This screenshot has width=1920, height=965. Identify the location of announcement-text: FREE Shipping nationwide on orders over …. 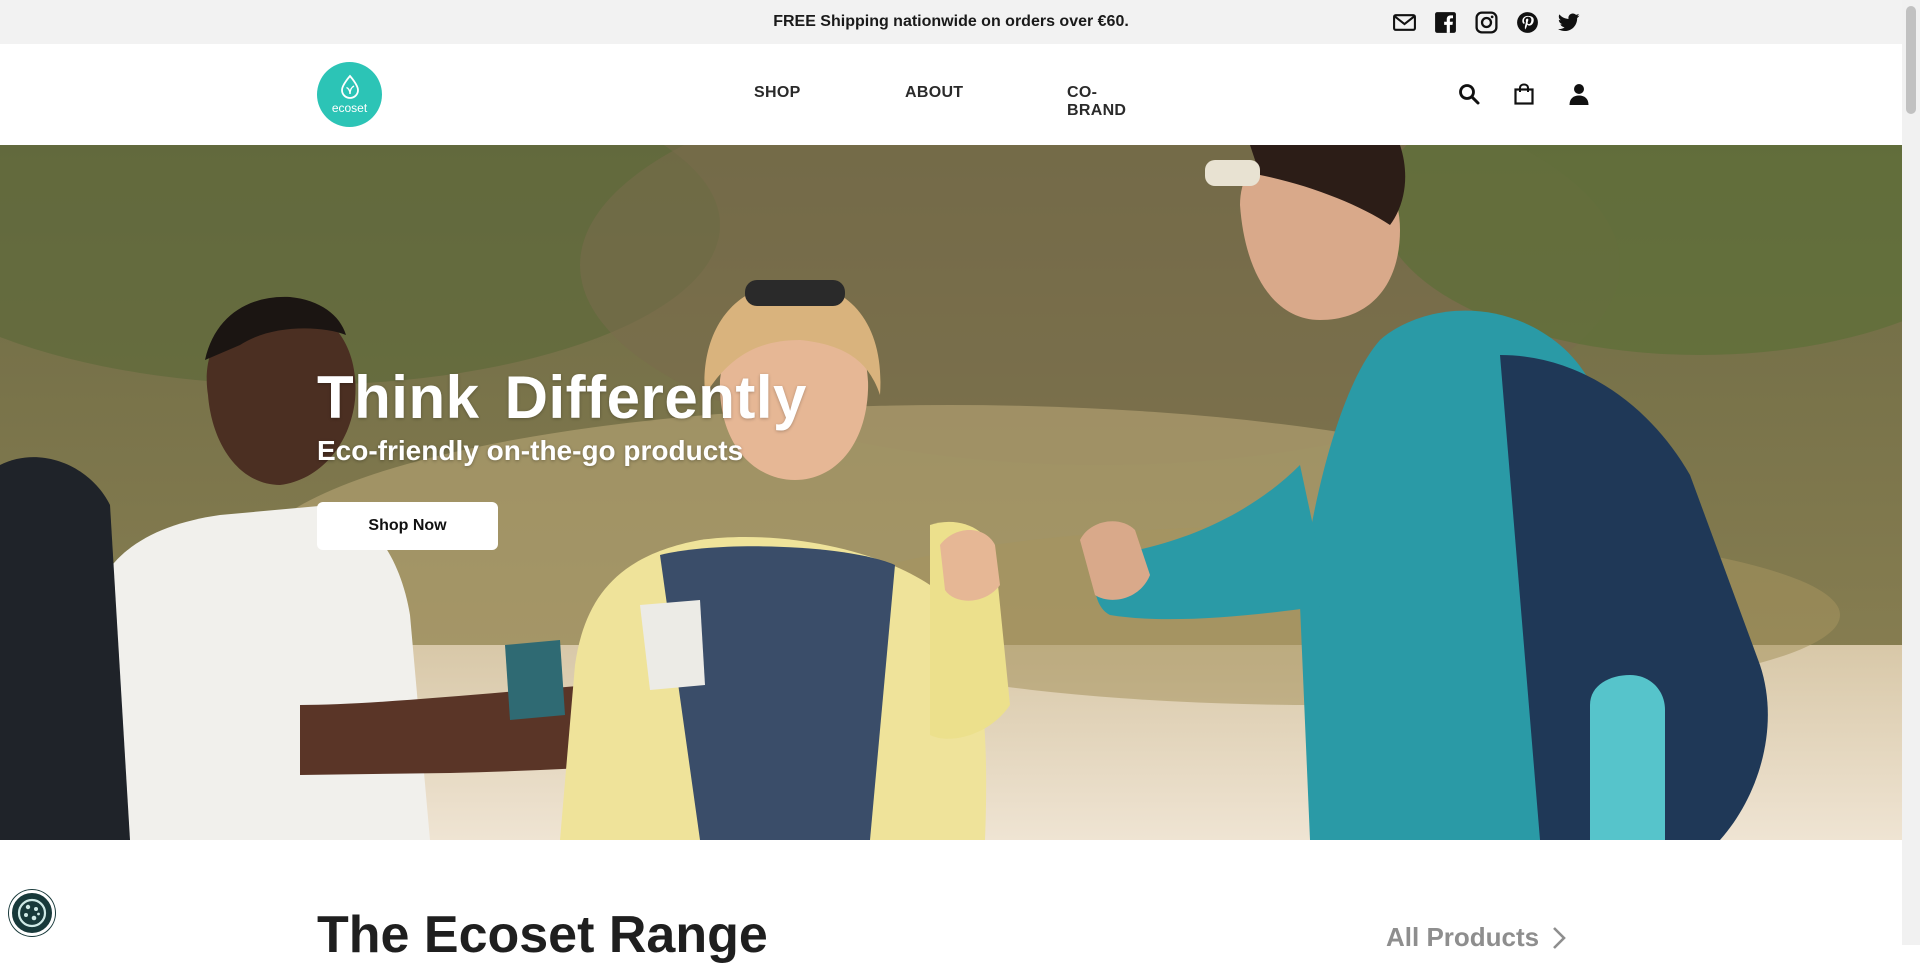
(951, 21).